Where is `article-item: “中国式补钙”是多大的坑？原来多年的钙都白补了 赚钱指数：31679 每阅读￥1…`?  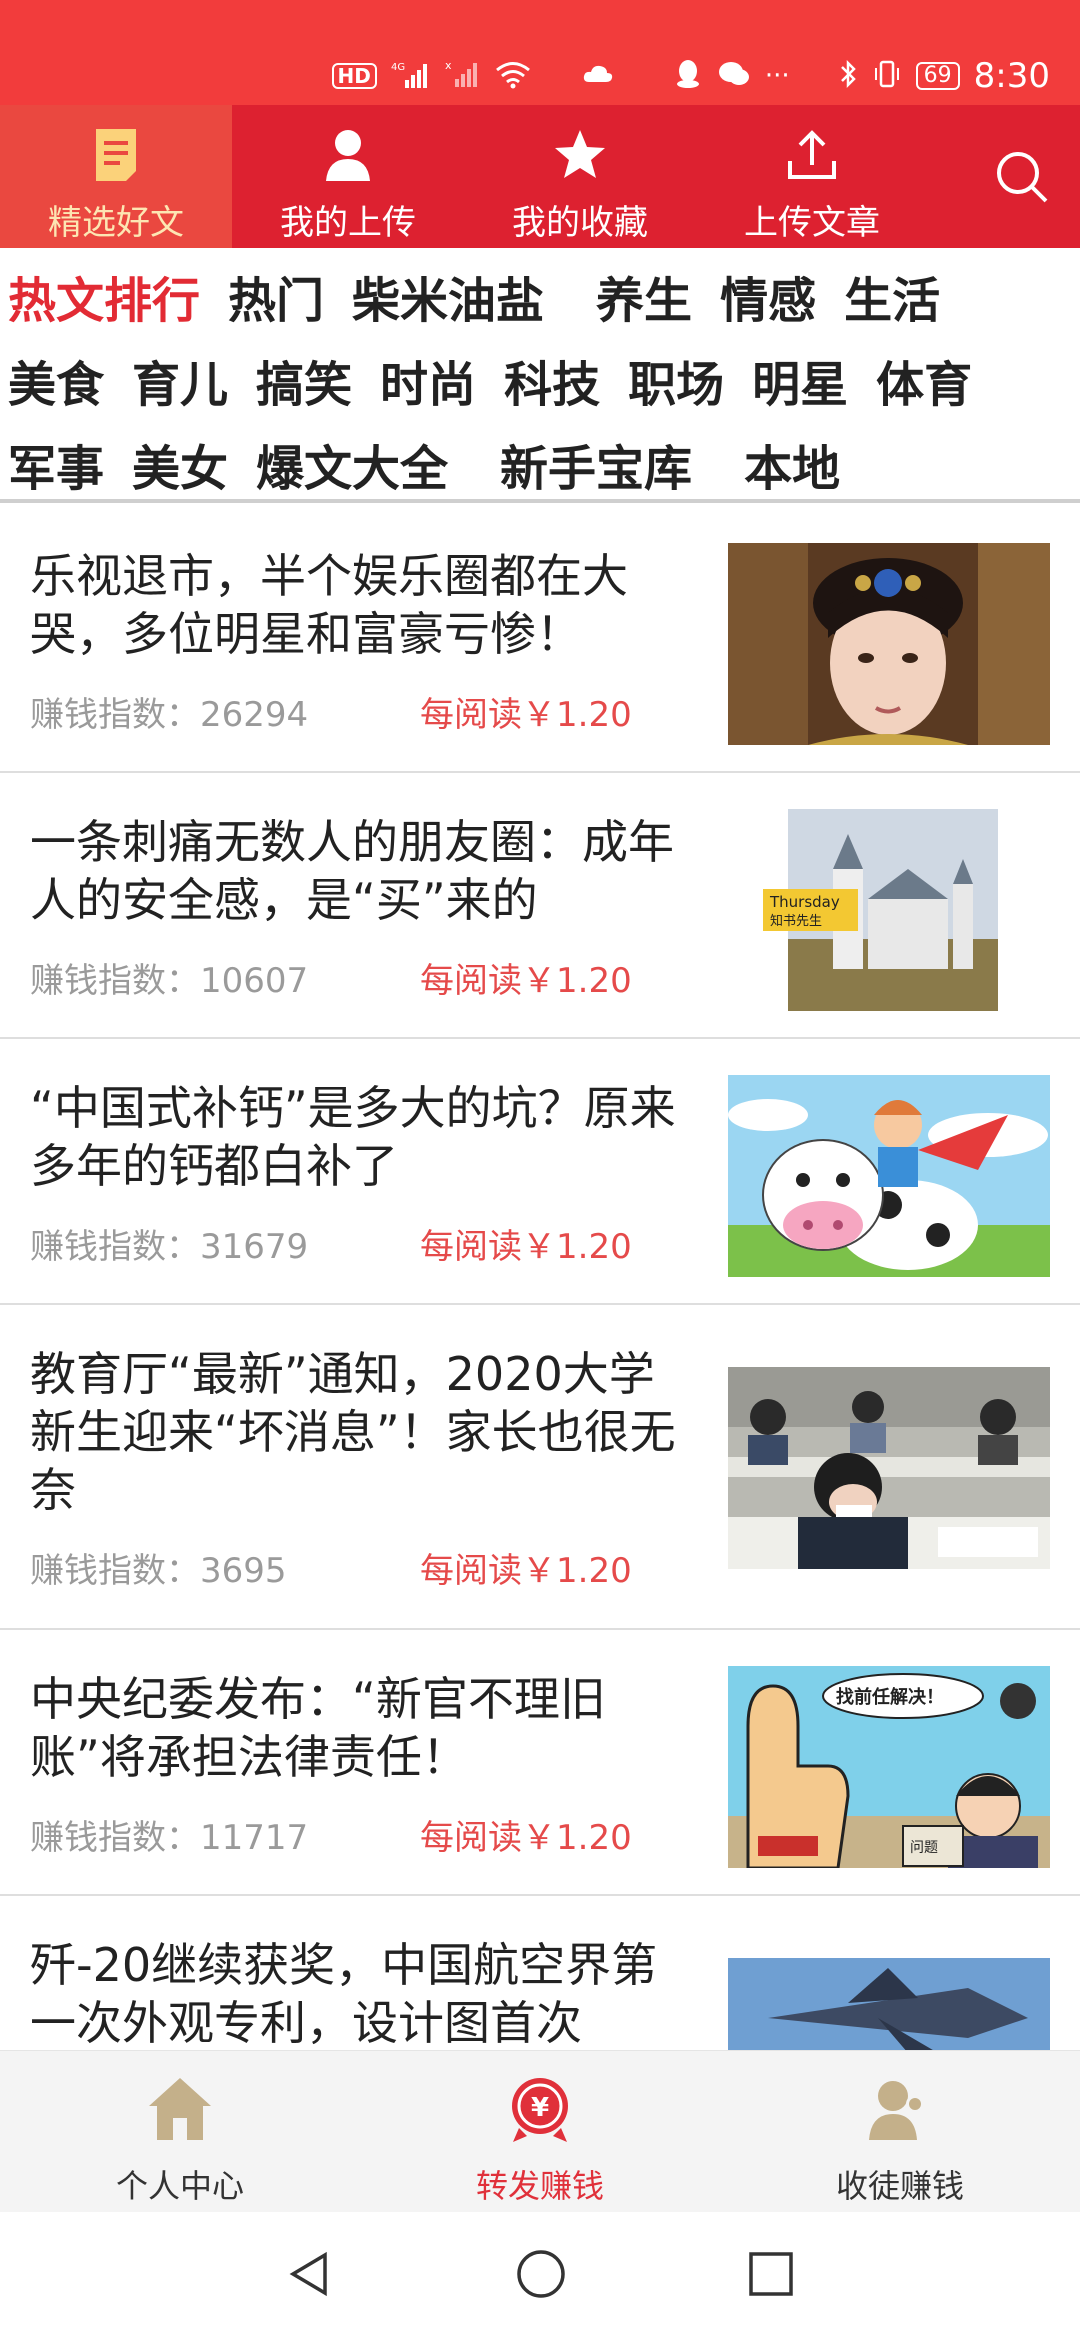 article-item: “中国式补钙”是多大的坑？原来多年的钙都白补了 赚钱指数：31679 每阅读￥1… is located at coordinates (540, 1172).